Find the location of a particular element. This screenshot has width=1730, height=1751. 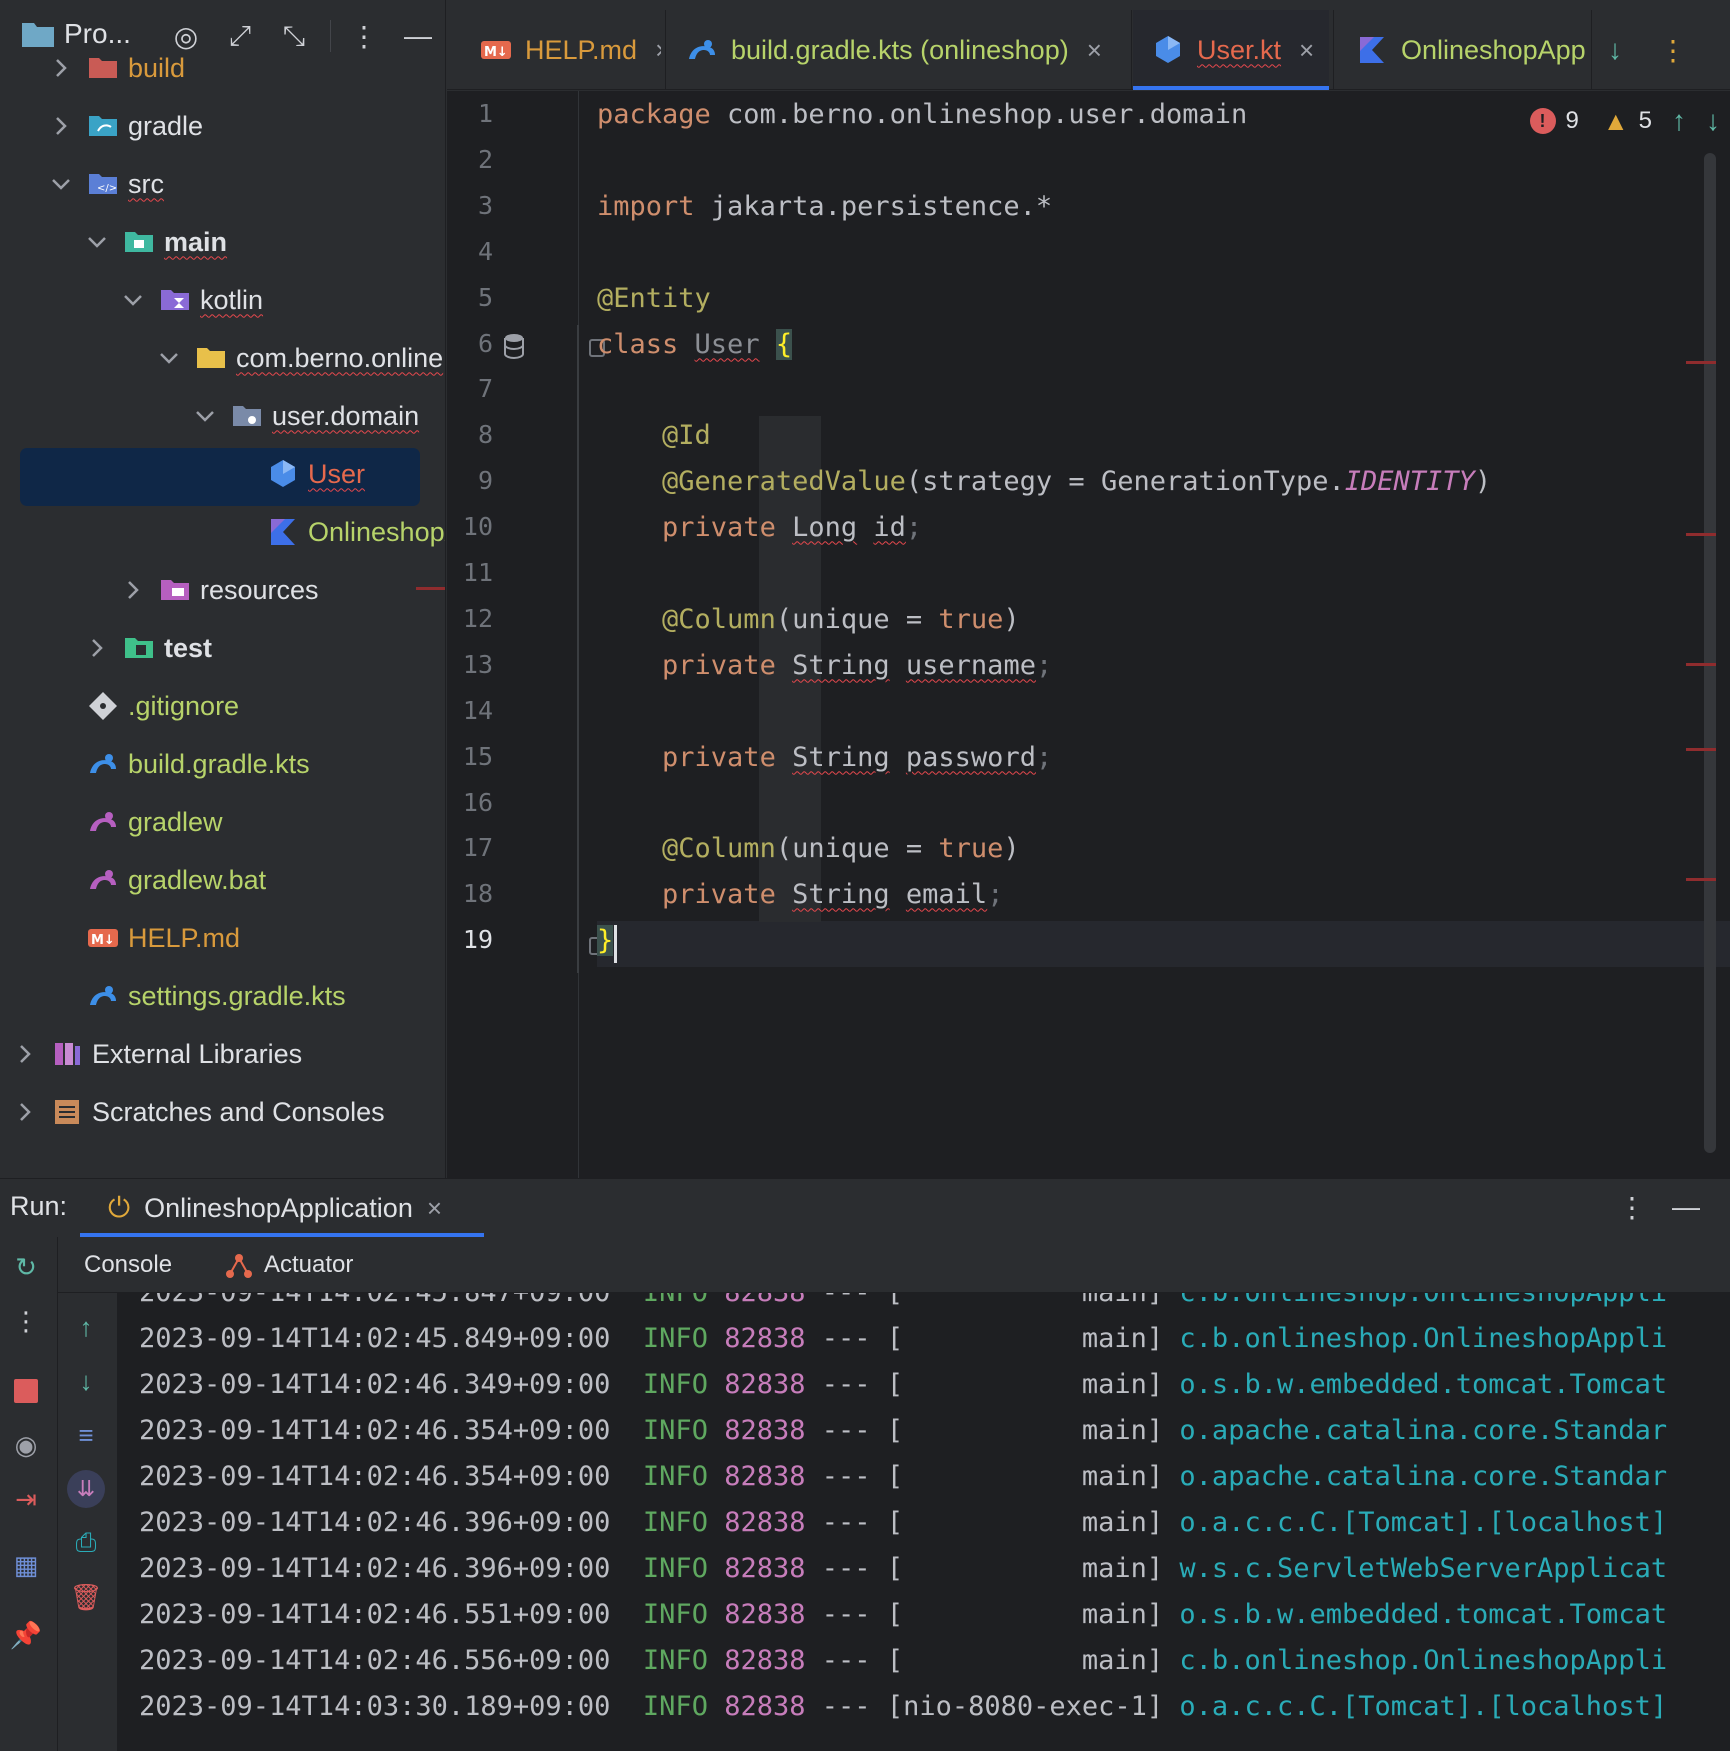

tree-item-resources: resources is located at coordinates (220, 590).